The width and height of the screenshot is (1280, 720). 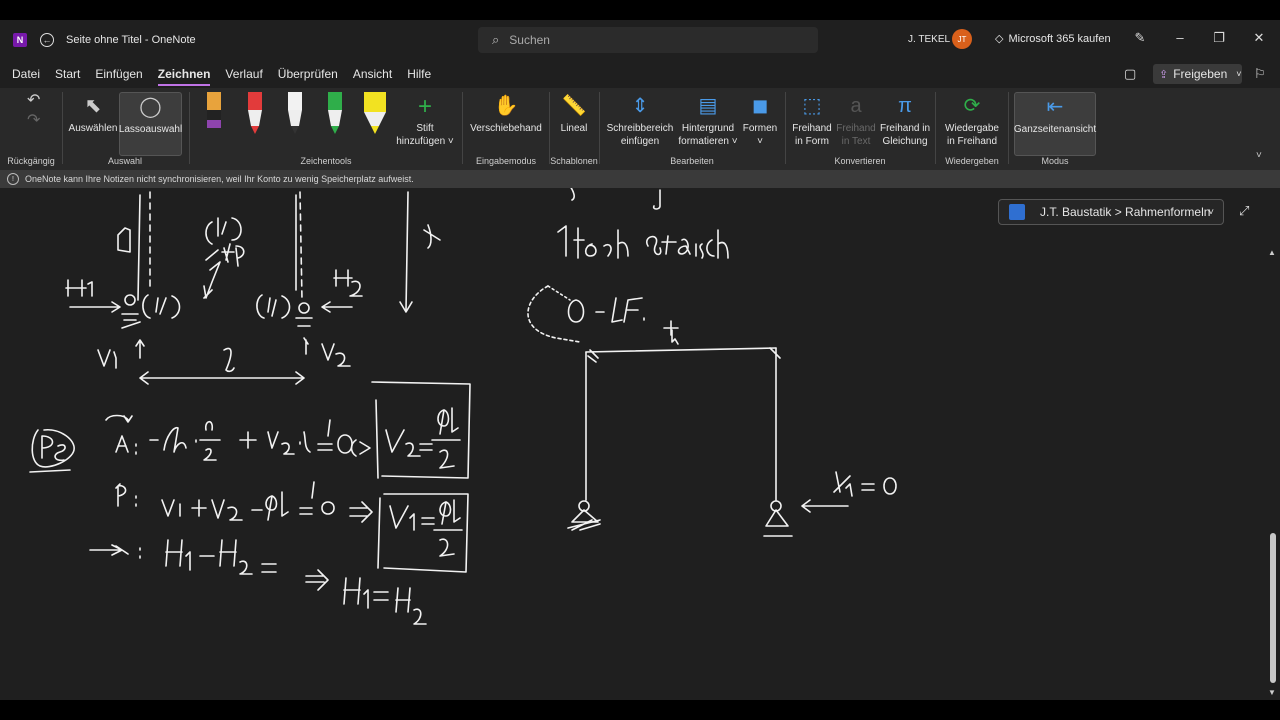 I want to click on select-button: ⬉ Auswählen, so click(x=93, y=113).